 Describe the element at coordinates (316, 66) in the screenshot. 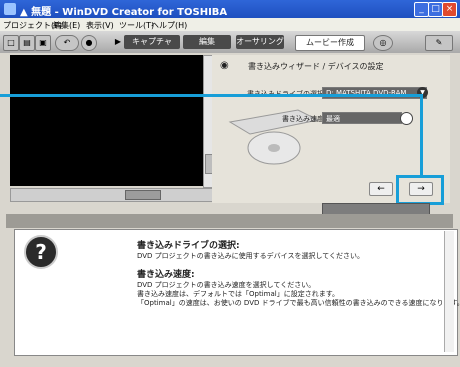

I see `wizard-title: 書き込みウィザード / デバイスの設定` at that location.